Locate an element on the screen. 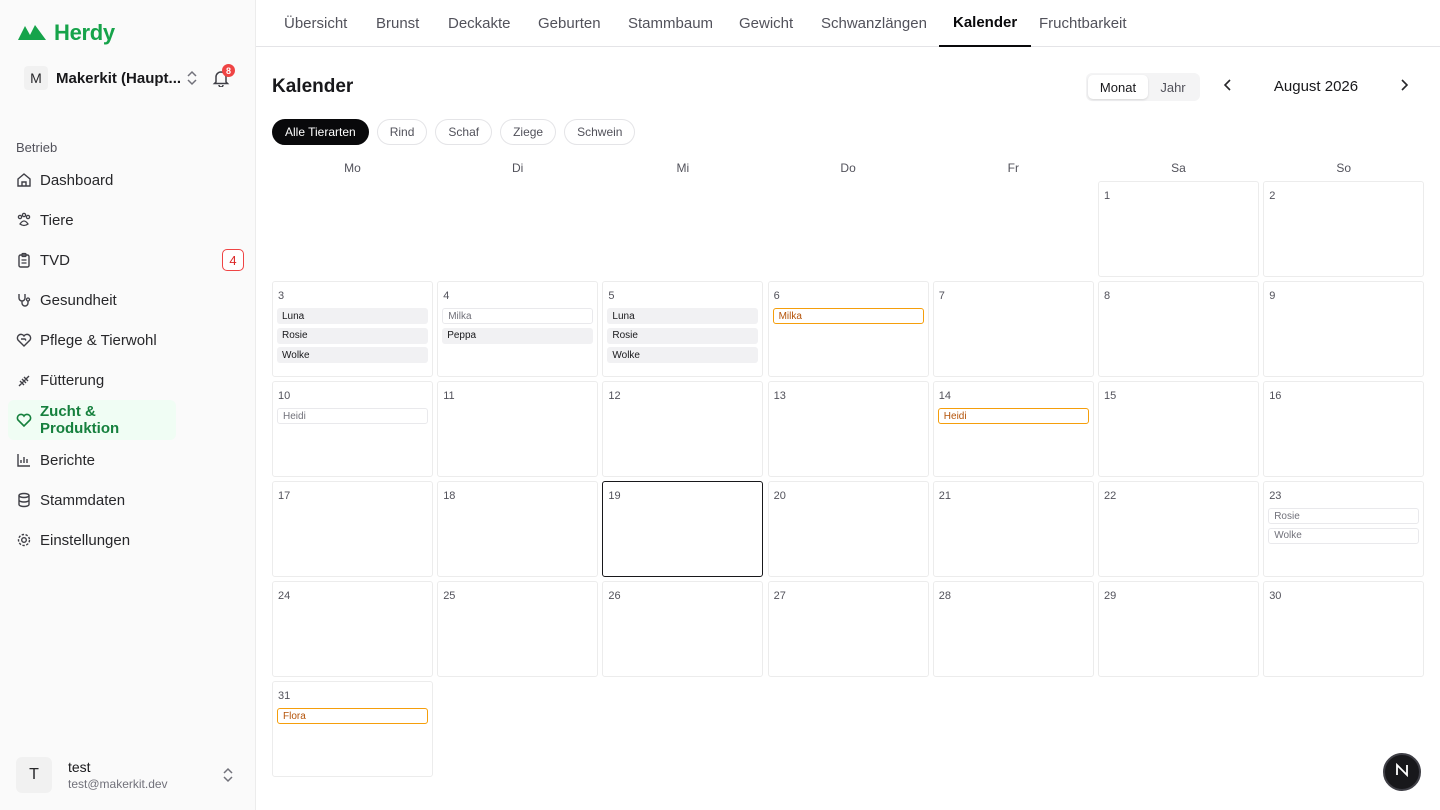  calendar-day-cell: 23 Rosie Wolke is located at coordinates (1344, 529).